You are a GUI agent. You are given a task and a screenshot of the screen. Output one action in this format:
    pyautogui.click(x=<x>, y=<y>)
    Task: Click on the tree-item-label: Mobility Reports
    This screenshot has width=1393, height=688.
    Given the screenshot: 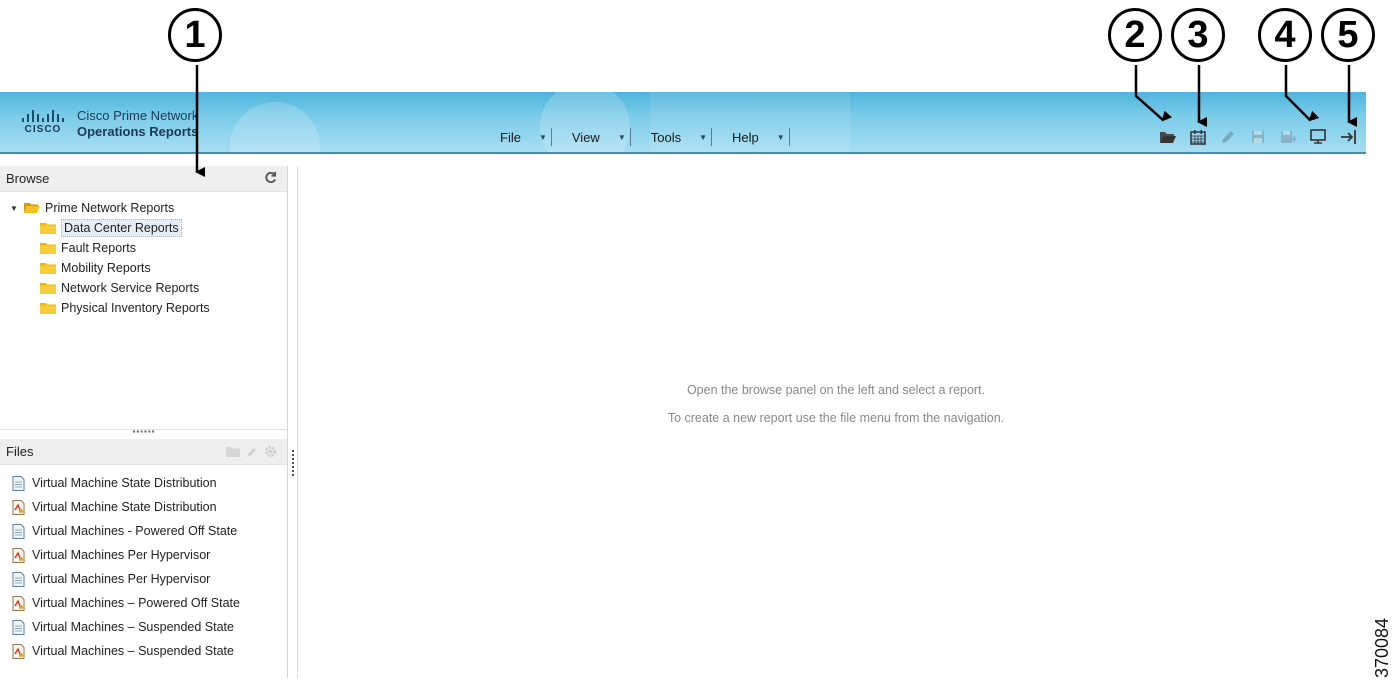 What is the action you would take?
    pyautogui.click(x=106, y=268)
    